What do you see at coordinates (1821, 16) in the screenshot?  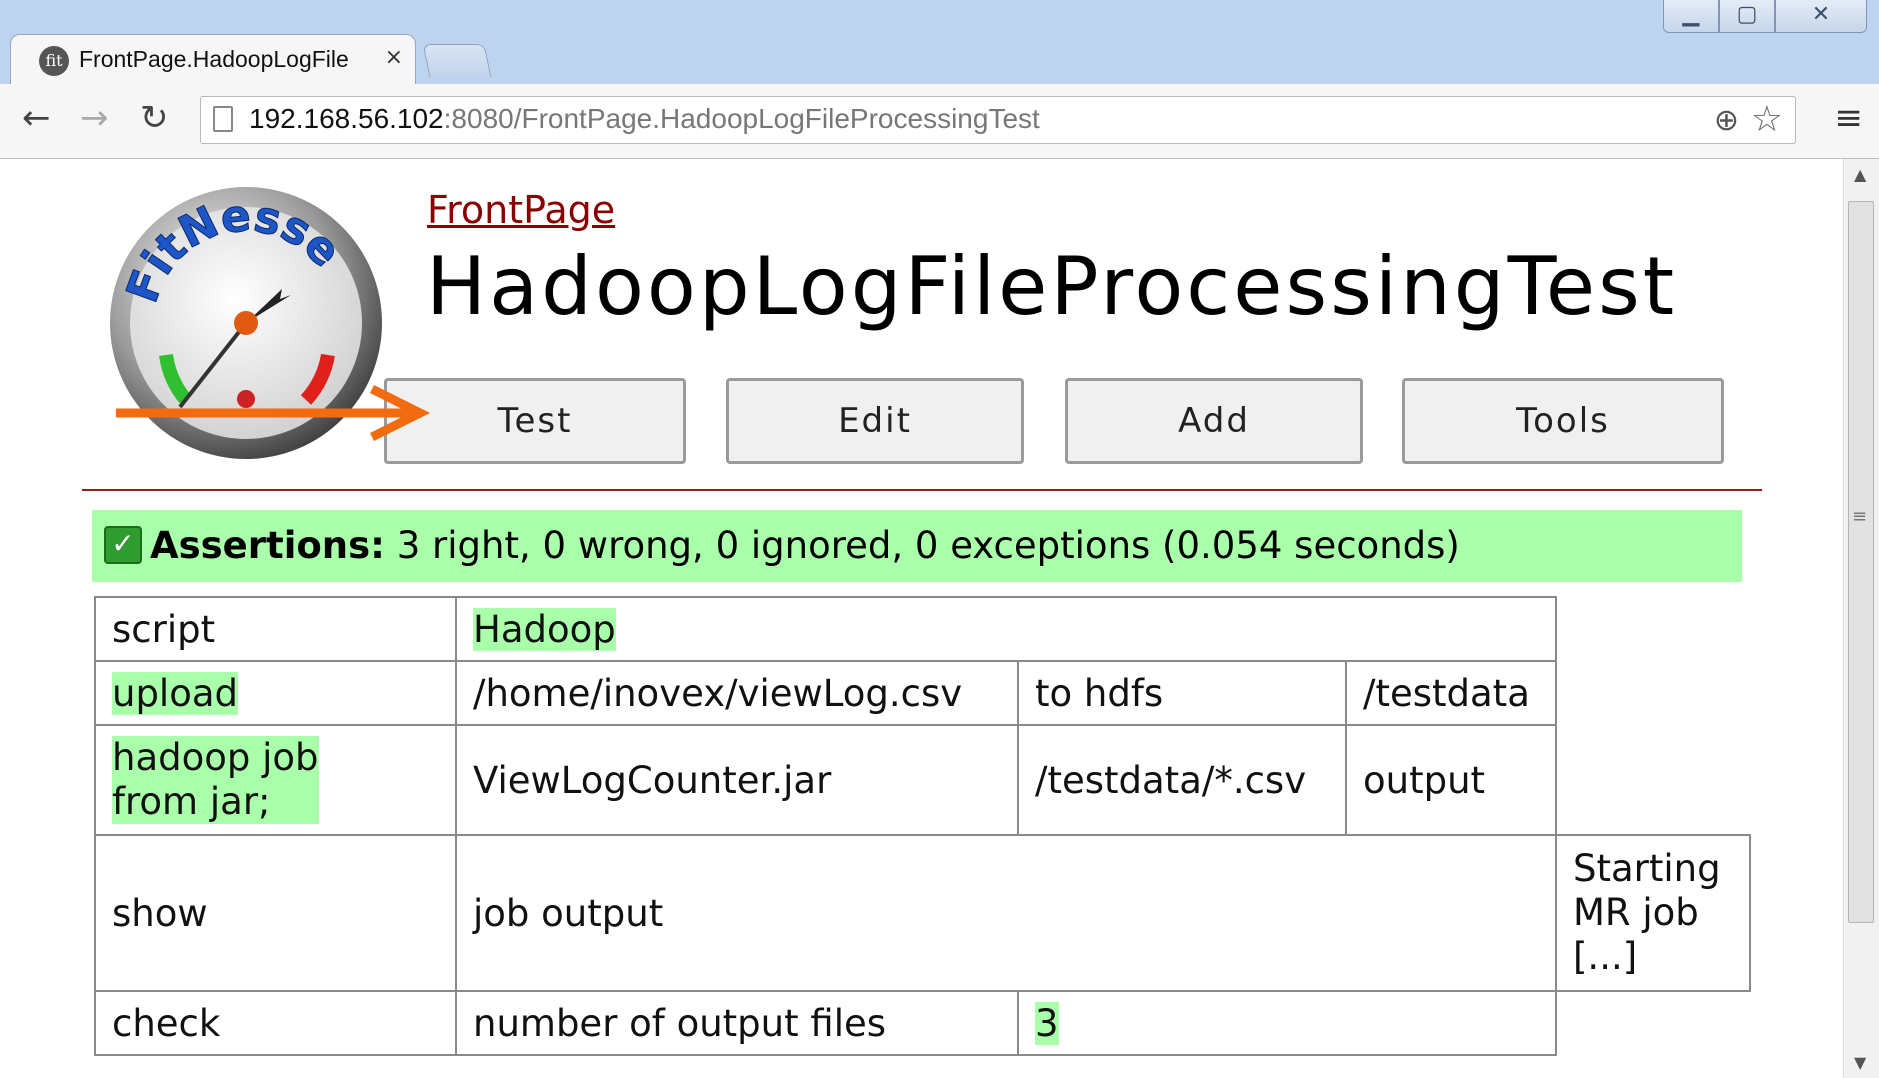 I see `close-window-button: ✕` at bounding box center [1821, 16].